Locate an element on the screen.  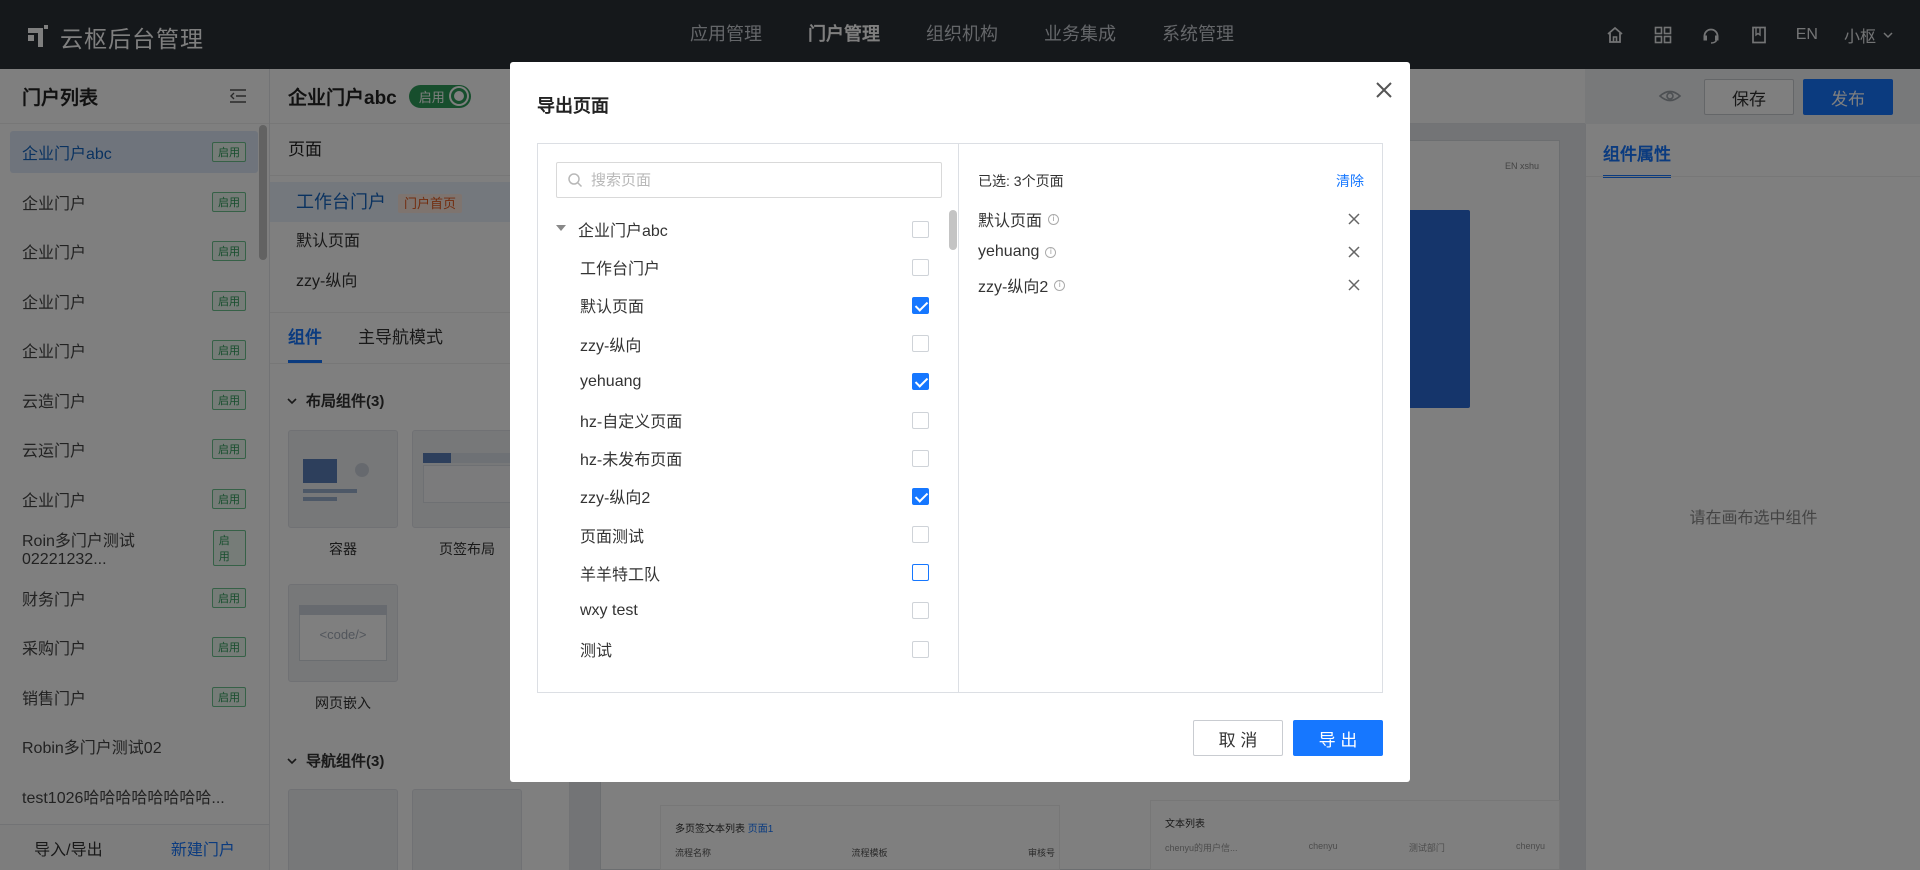
selected-page-label: zzy-纵向2 is located at coordinates (1013, 287).